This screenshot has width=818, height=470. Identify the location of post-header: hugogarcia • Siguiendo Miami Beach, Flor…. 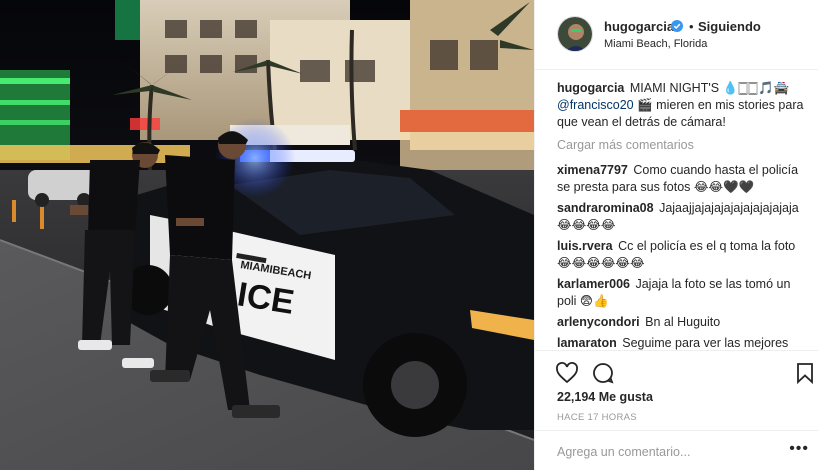
(676, 35).